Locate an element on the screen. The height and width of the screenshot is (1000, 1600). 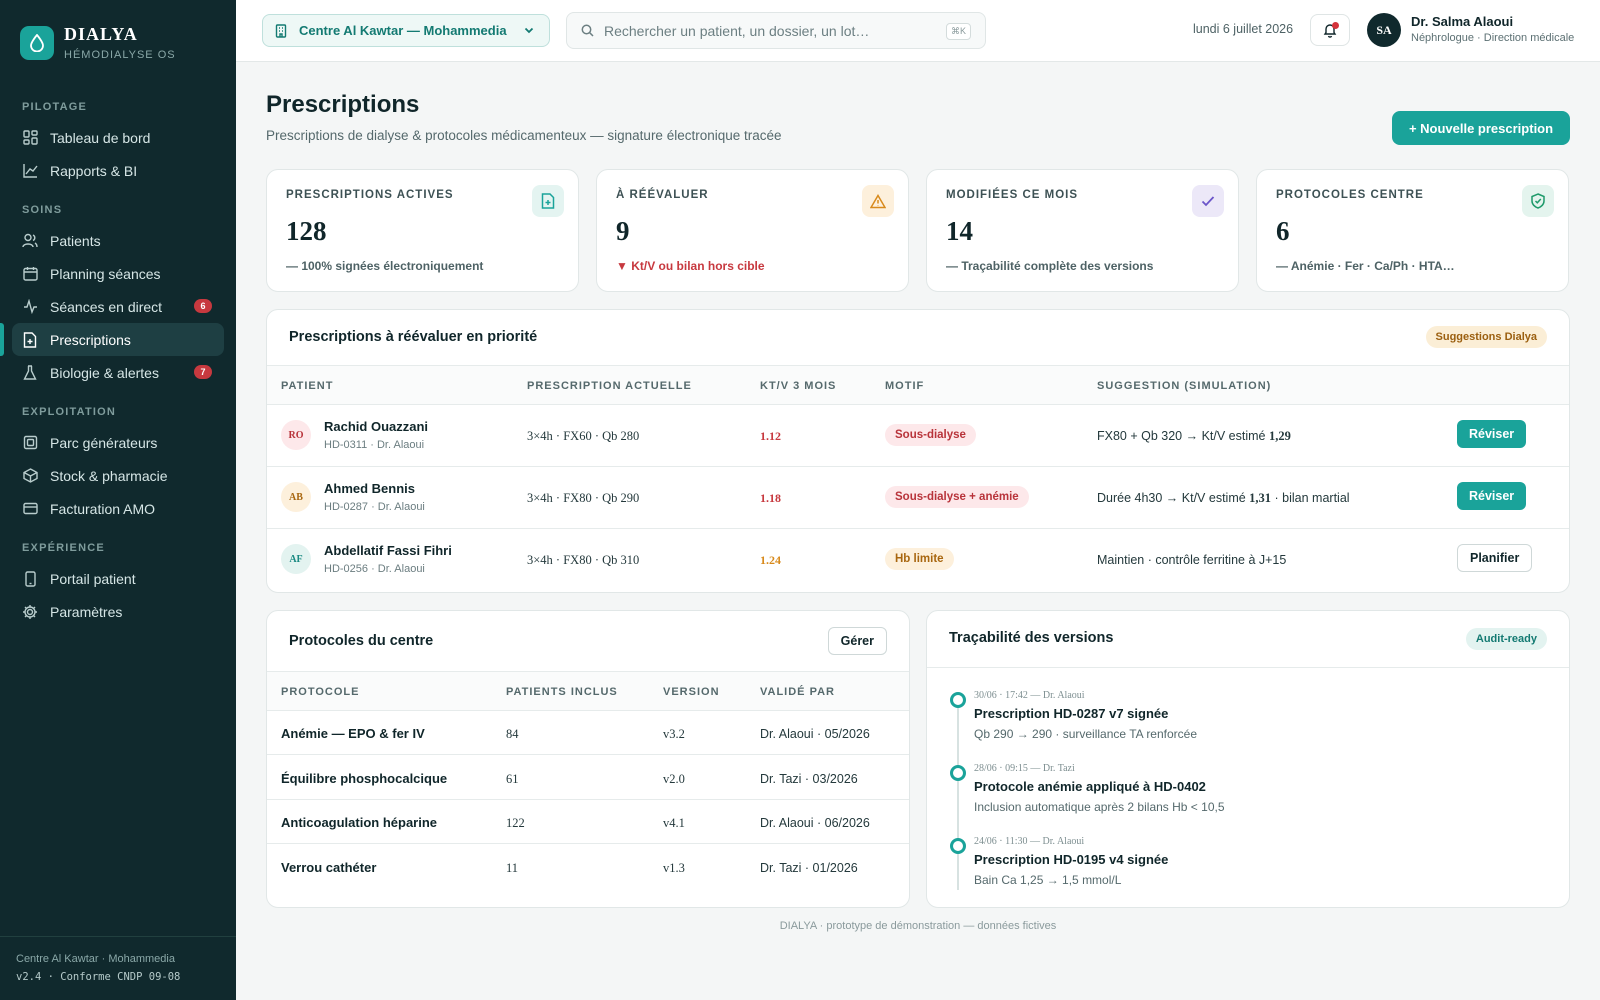
footer-center: Centre Al Kawtar · Mohammedia is located at coordinates (95, 959).